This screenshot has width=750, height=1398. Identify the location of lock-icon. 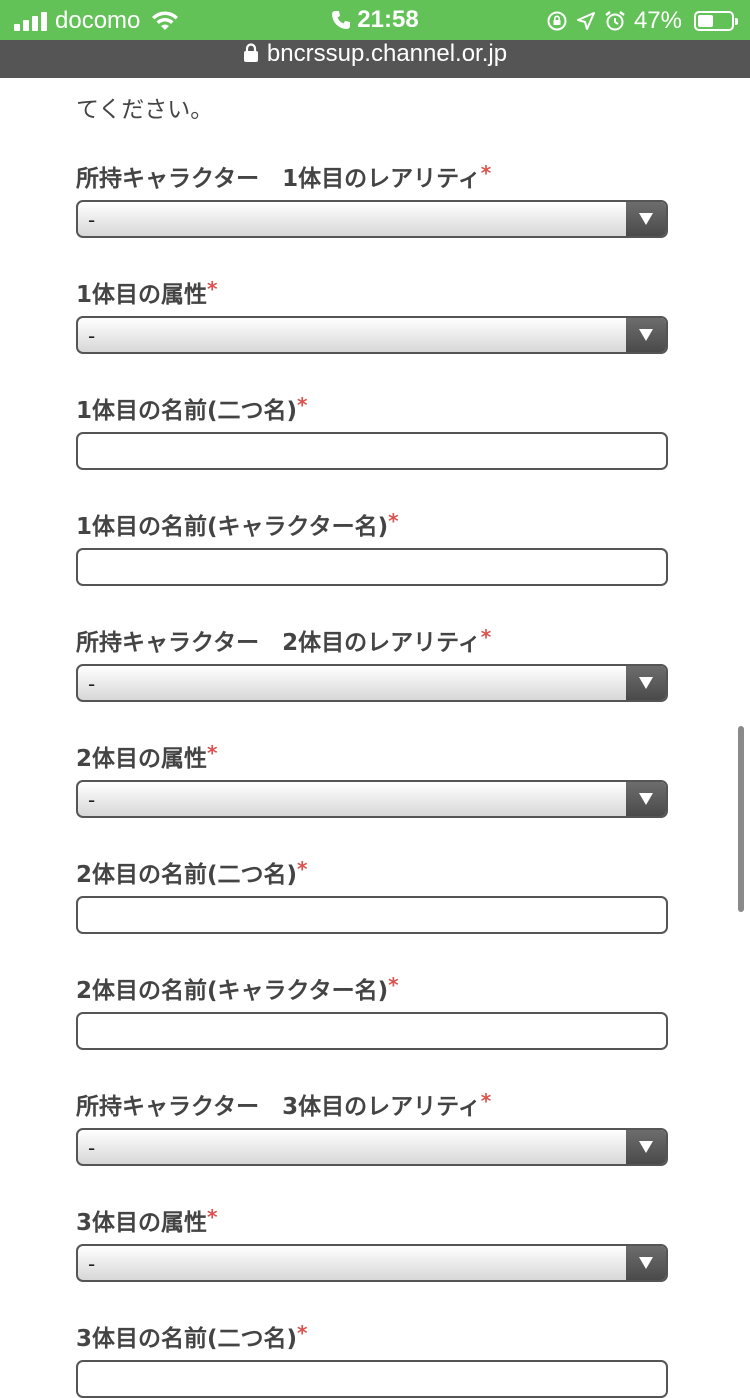
(250, 52).